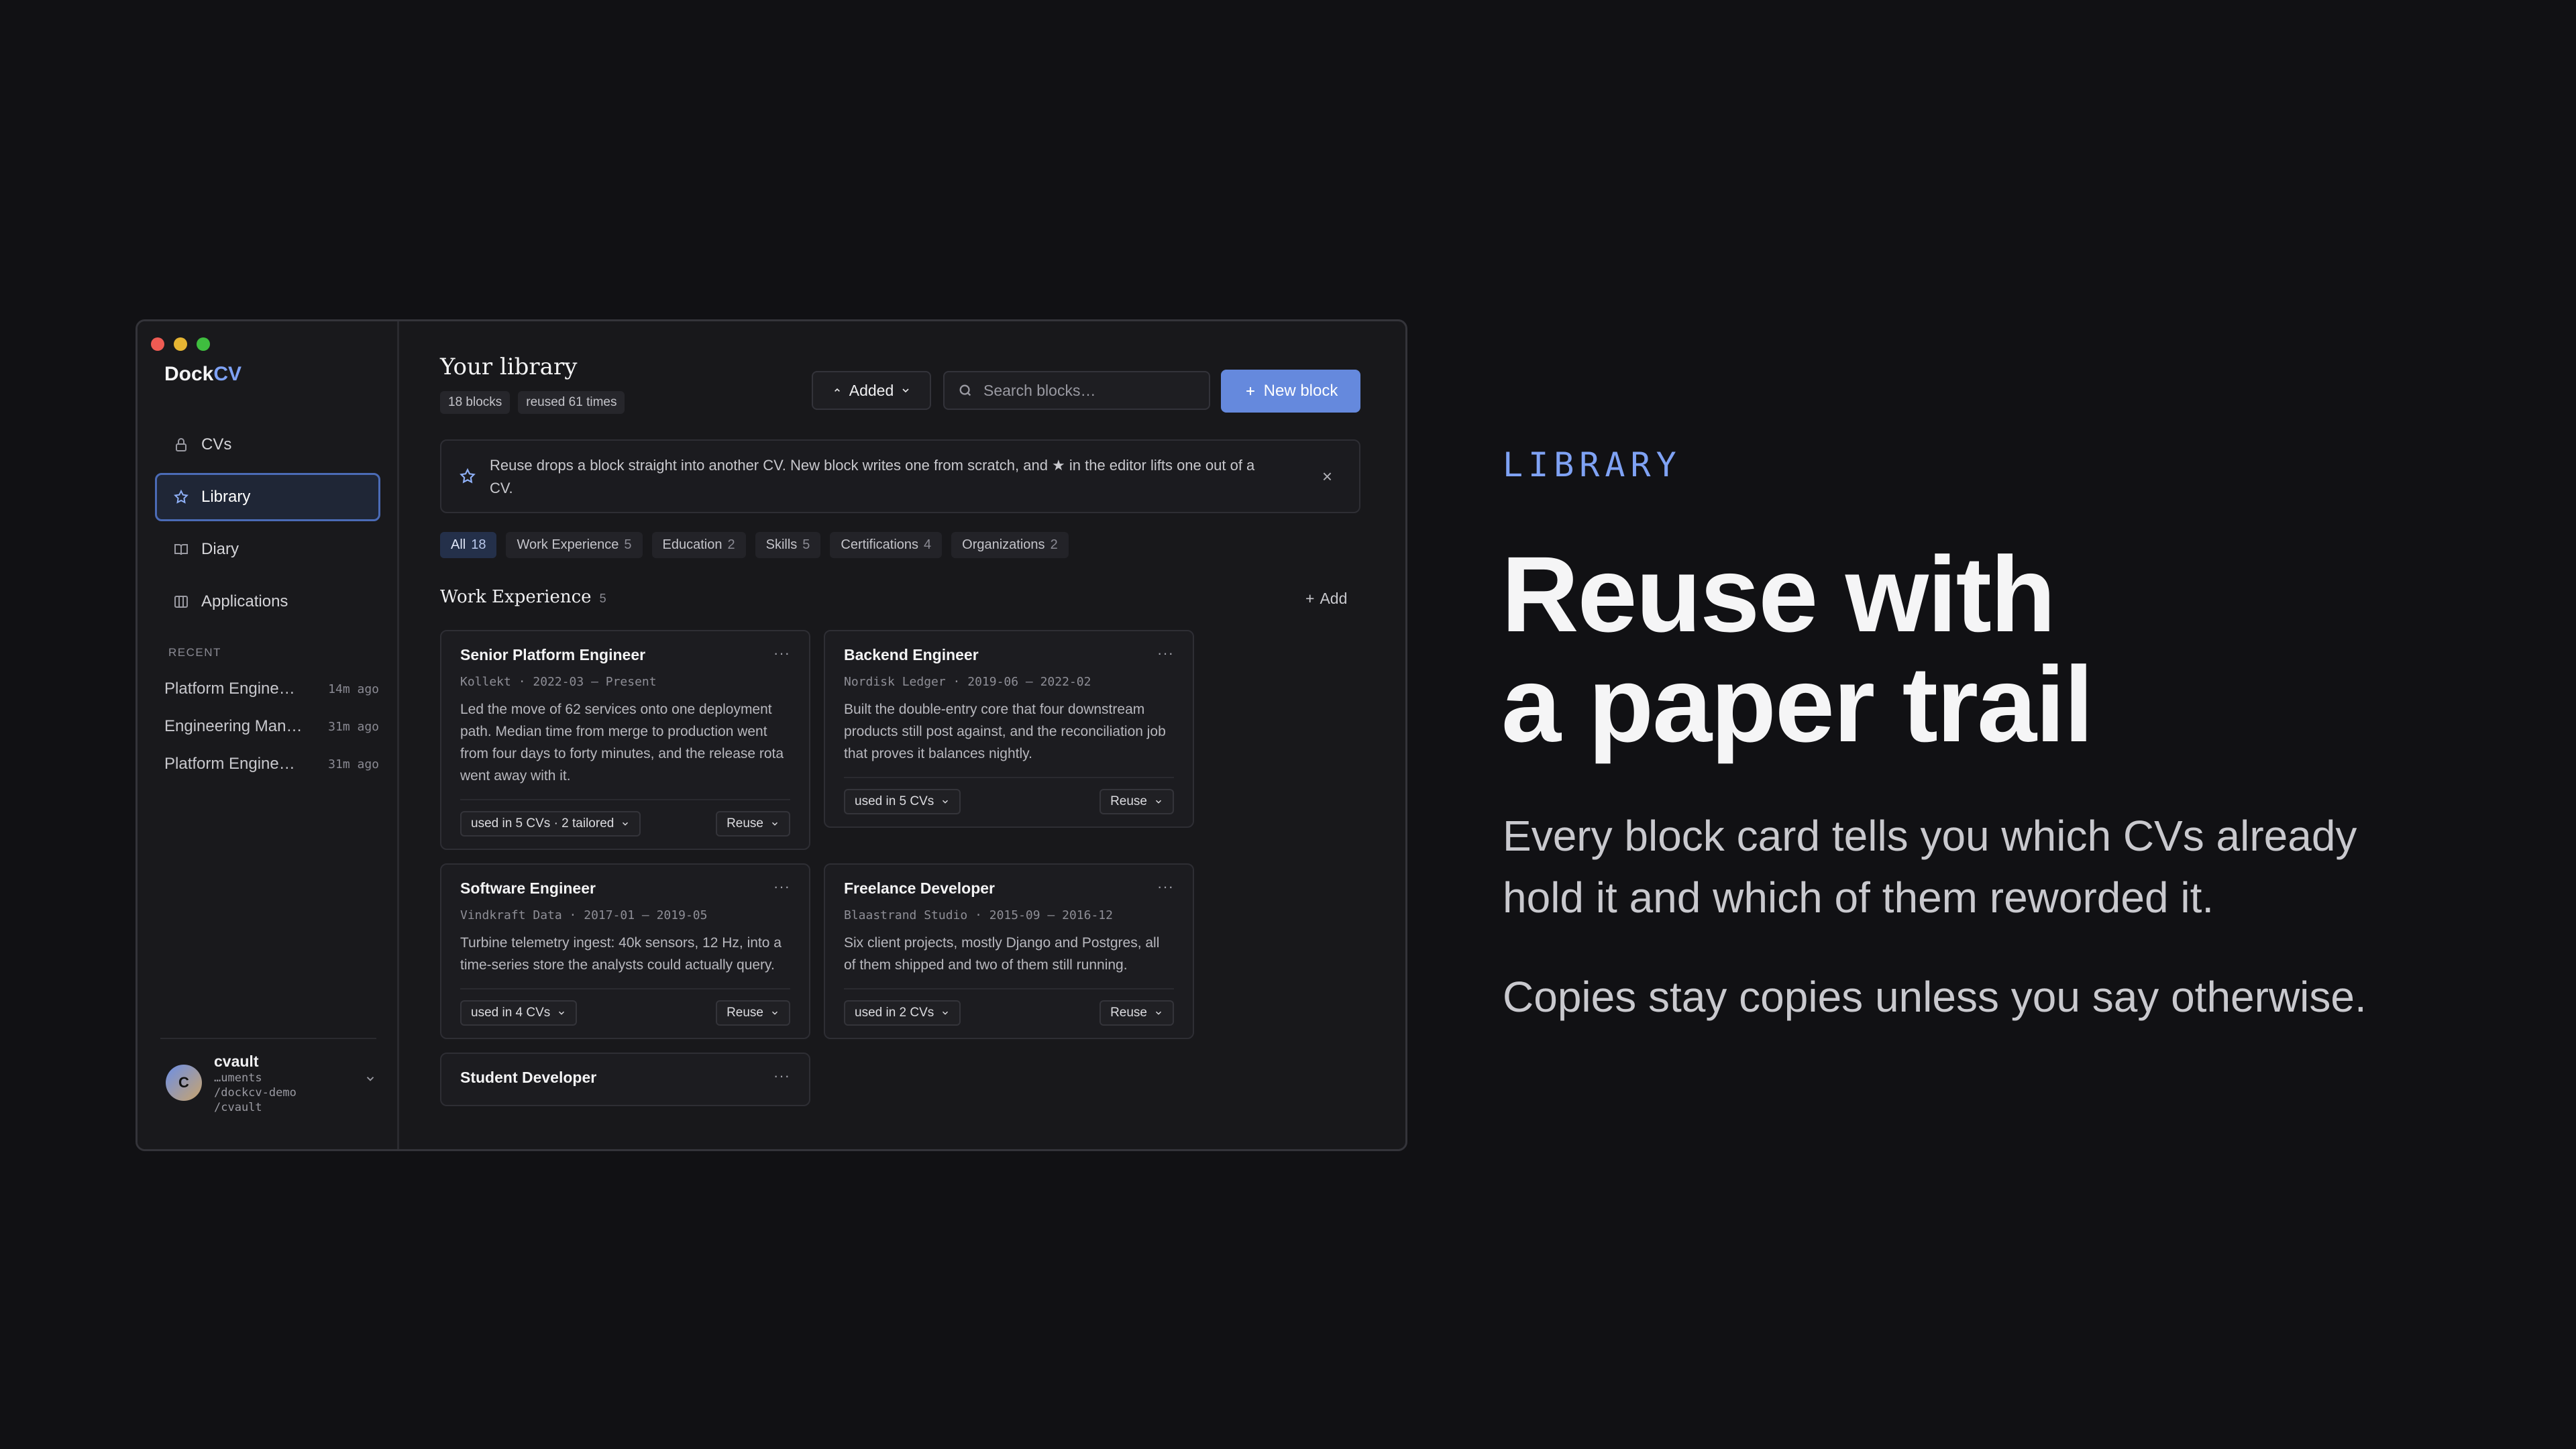  I want to click on new-block-button: New block, so click(1290, 391).